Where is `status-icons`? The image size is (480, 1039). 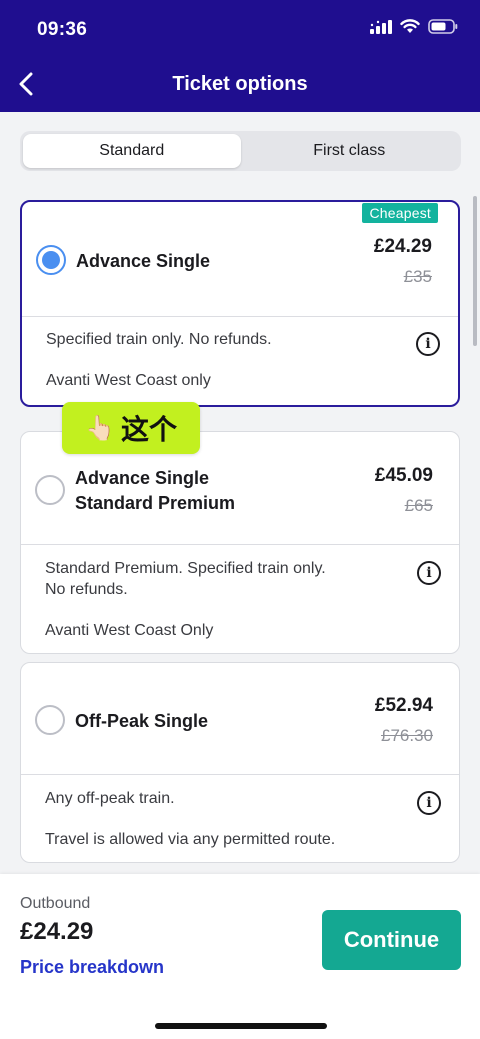
status-icons is located at coordinates (414, 26).